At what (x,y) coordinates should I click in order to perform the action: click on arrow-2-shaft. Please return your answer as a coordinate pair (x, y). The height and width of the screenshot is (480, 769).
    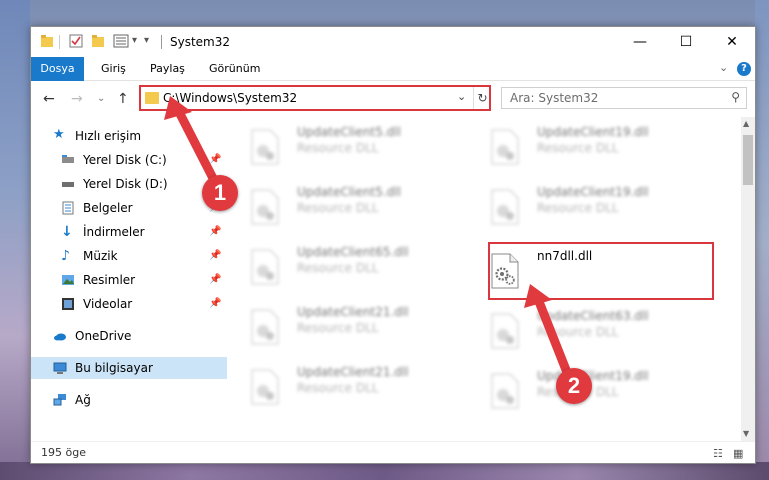
    Looking at the image, I should click on (553, 337).